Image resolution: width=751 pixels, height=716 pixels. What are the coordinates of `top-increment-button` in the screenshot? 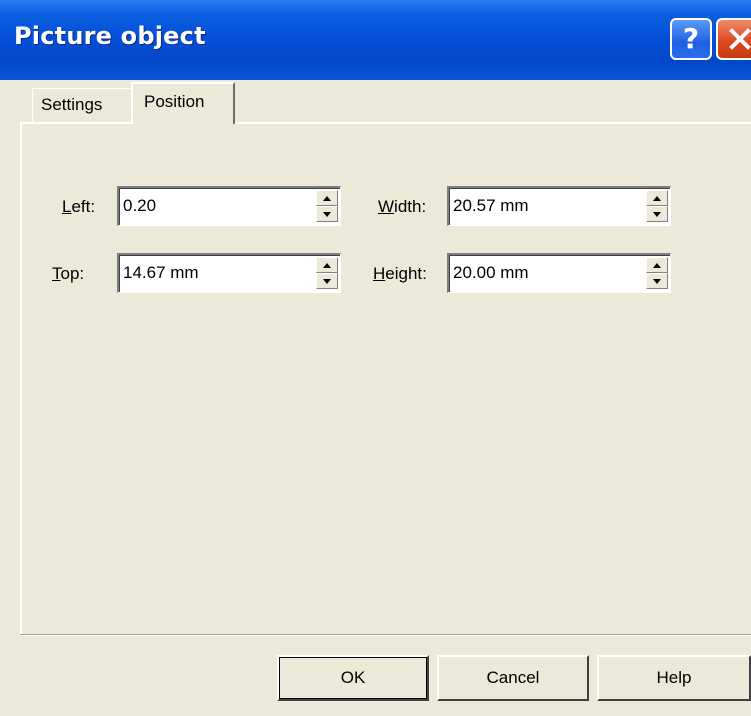 It's located at (327, 265).